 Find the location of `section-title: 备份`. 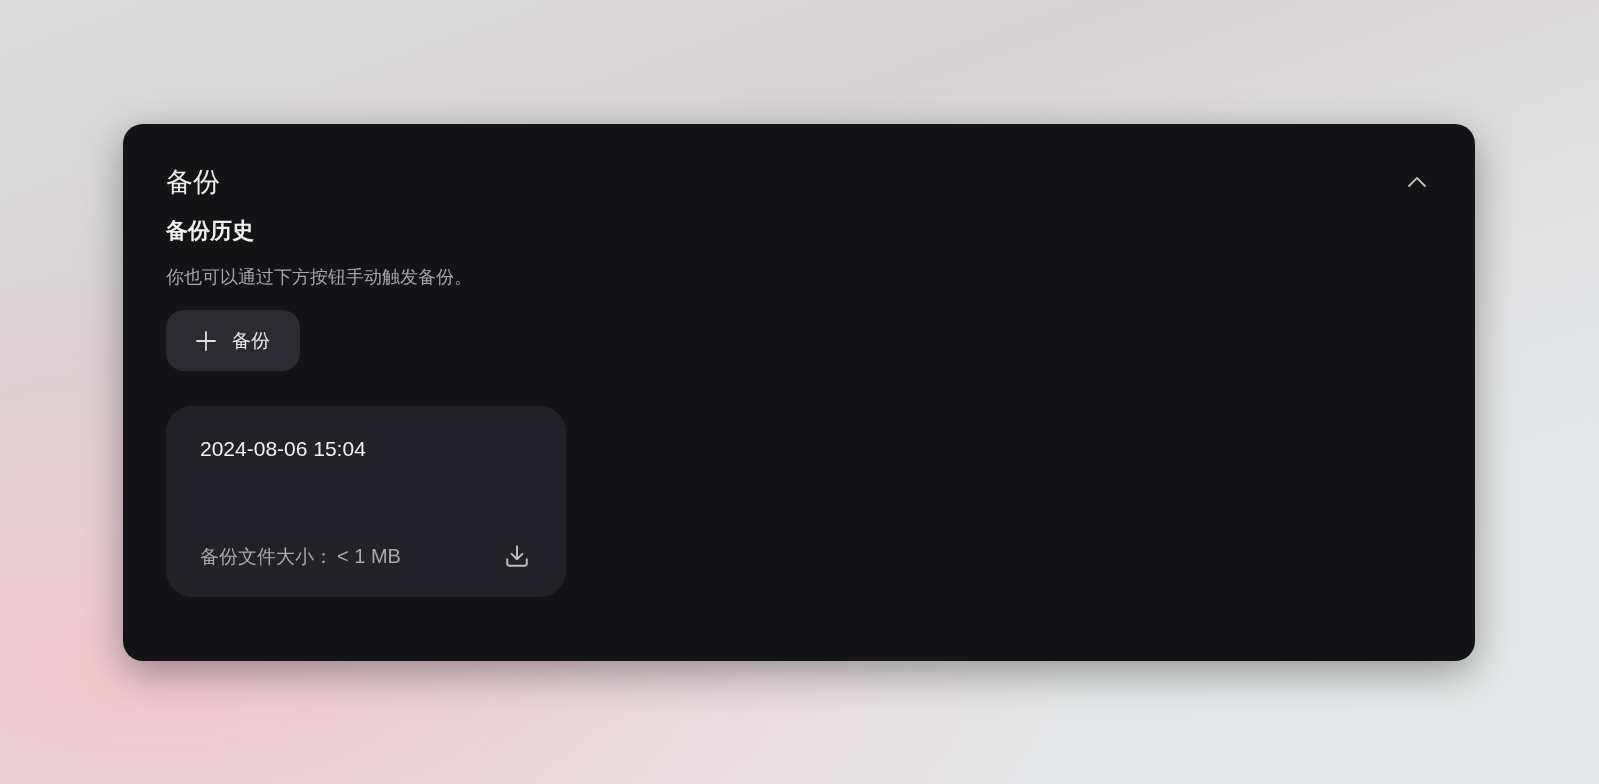

section-title: 备份 is located at coordinates (193, 182).